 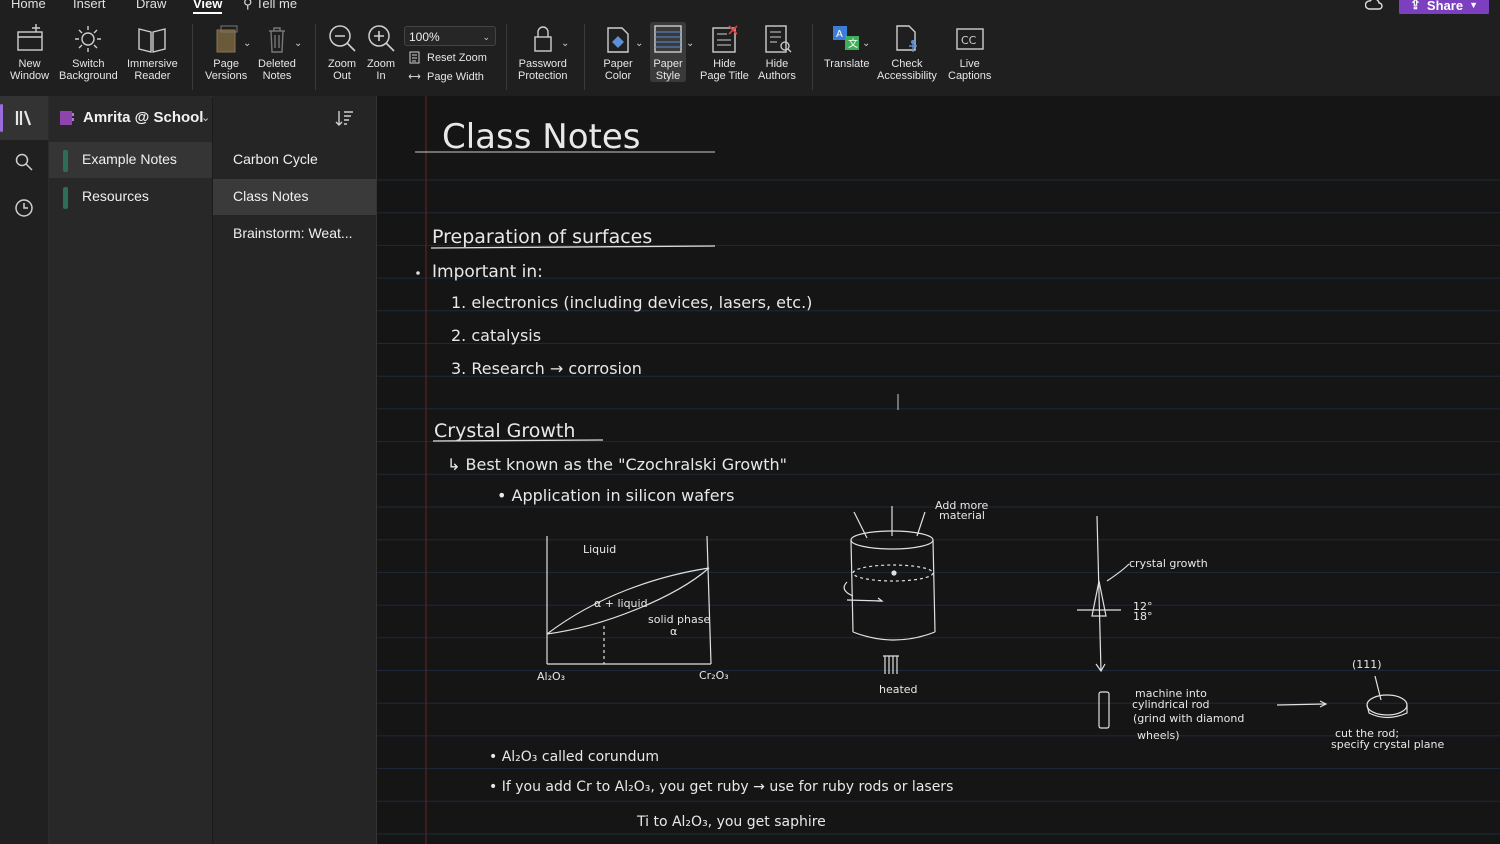 What do you see at coordinates (88, 70) in the screenshot?
I see `switch-background-label: Switch Background` at bounding box center [88, 70].